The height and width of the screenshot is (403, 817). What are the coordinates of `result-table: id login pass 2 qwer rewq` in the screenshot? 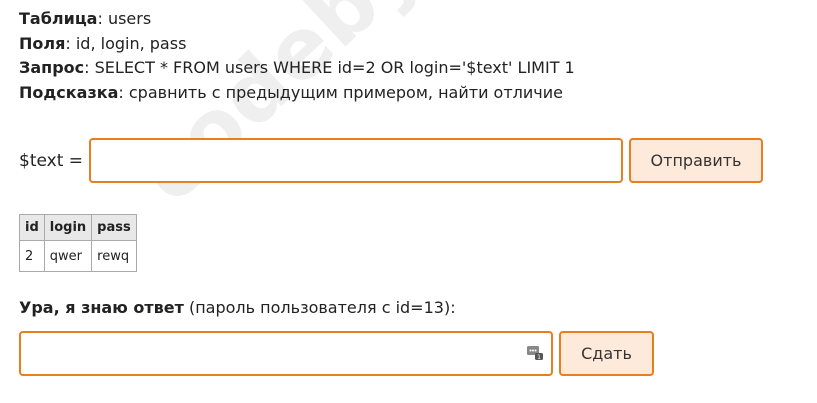 It's located at (78, 243).